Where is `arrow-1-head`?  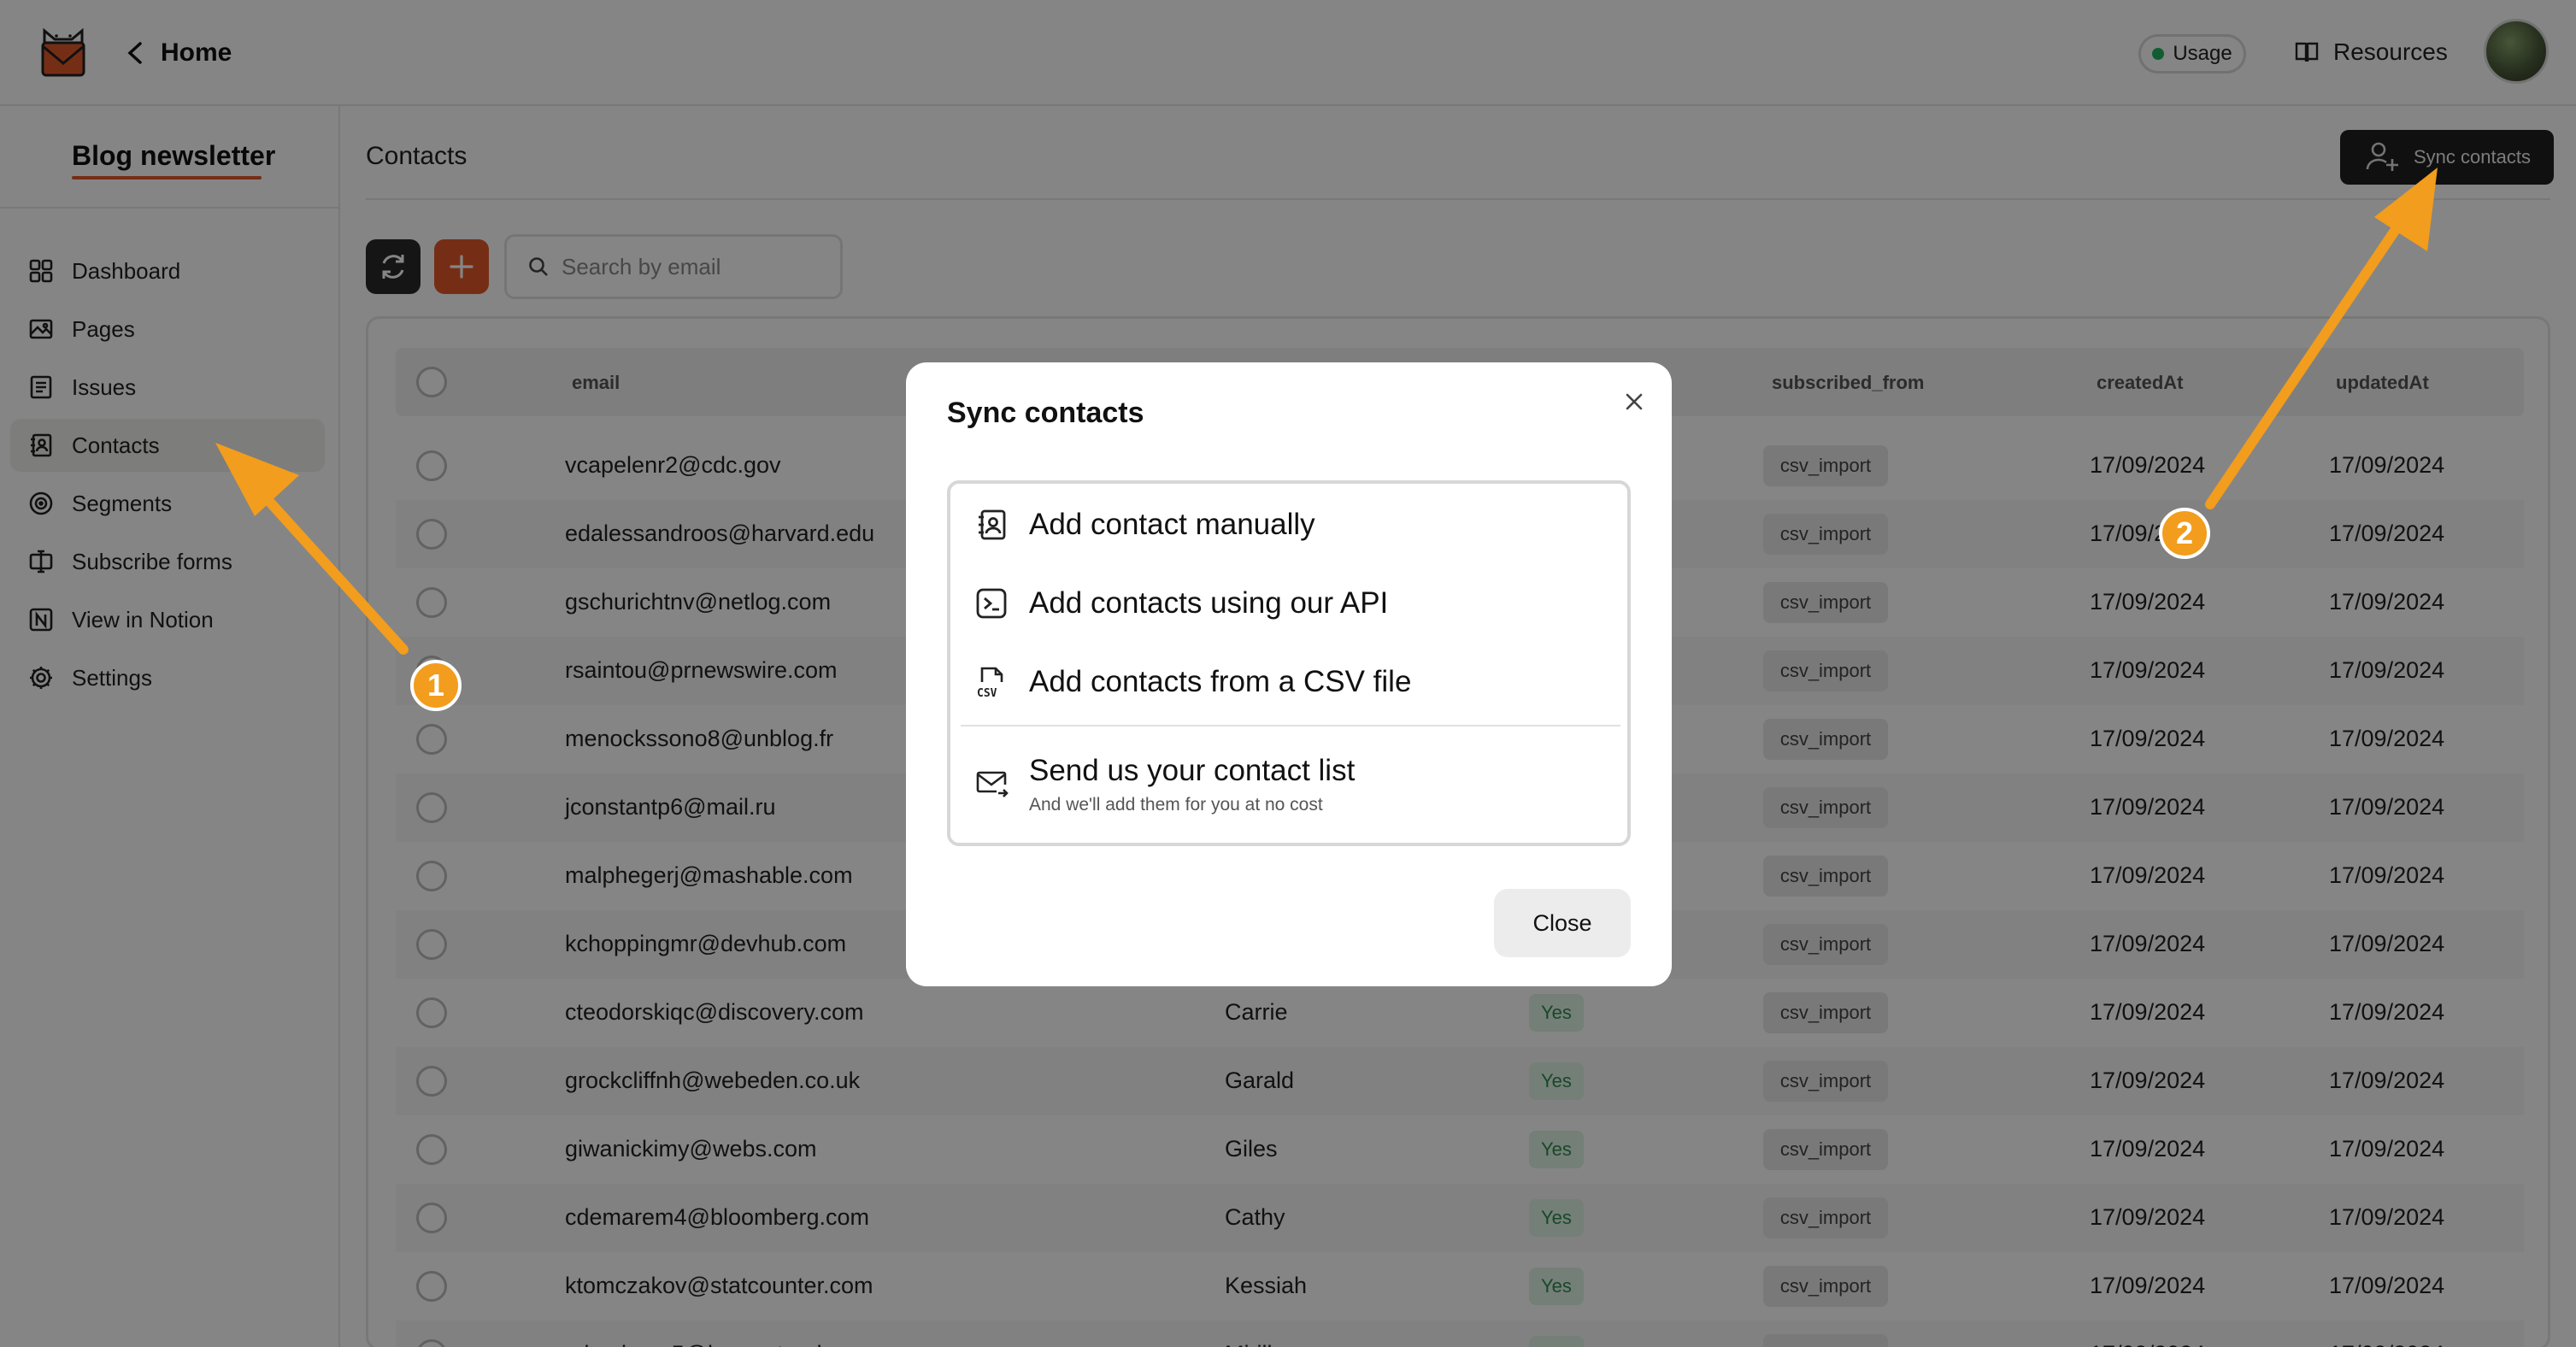
arrow-1-head is located at coordinates (257, 480).